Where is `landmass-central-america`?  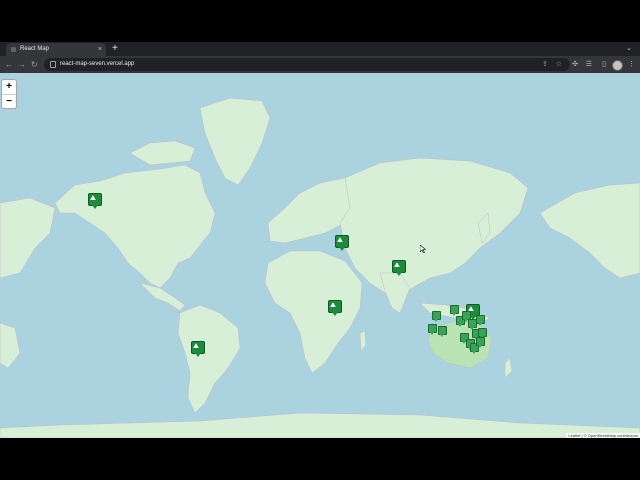
landmass-central-america is located at coordinates (162, 297).